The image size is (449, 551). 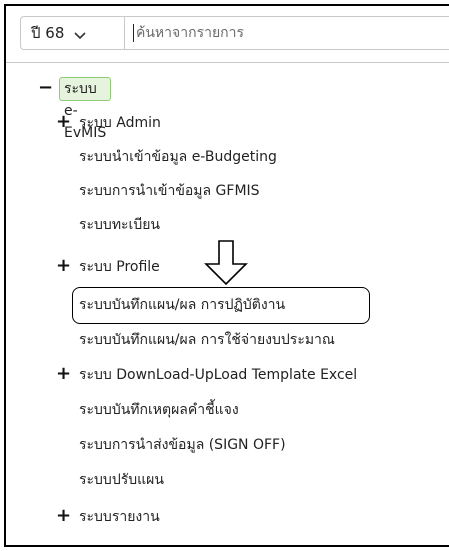 I want to click on tree-item-registry: ระบบทะเบียน, so click(x=119, y=225).